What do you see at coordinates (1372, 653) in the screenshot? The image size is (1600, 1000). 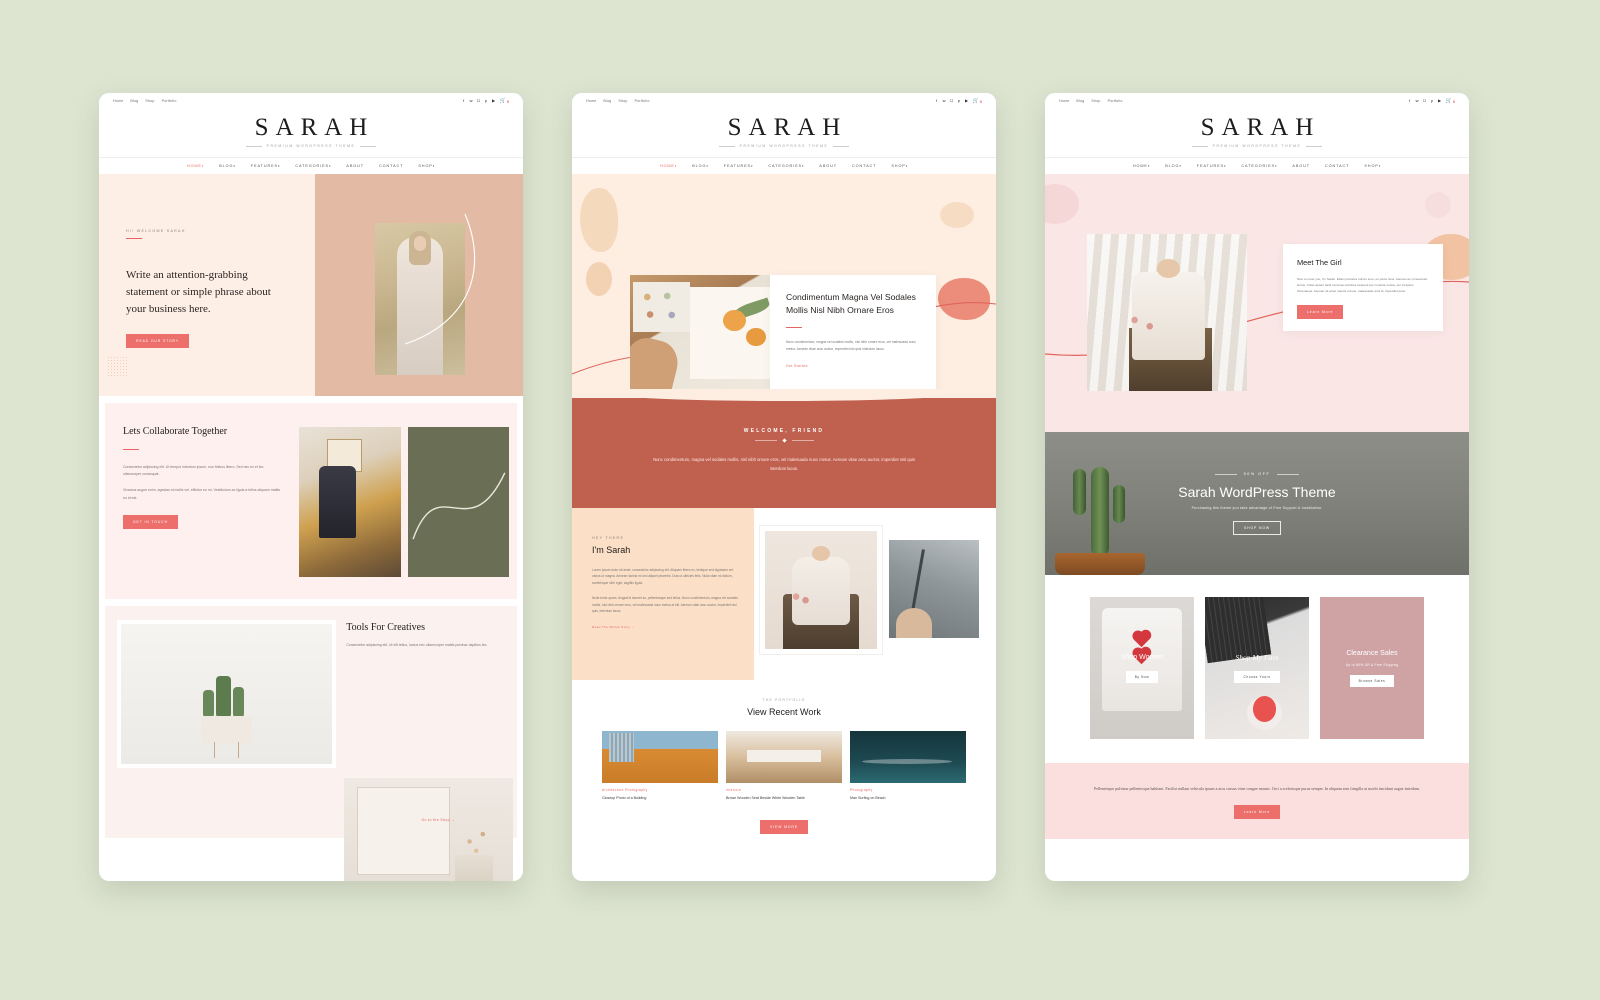 I see `shop-card-title: Clearance Sales` at bounding box center [1372, 653].